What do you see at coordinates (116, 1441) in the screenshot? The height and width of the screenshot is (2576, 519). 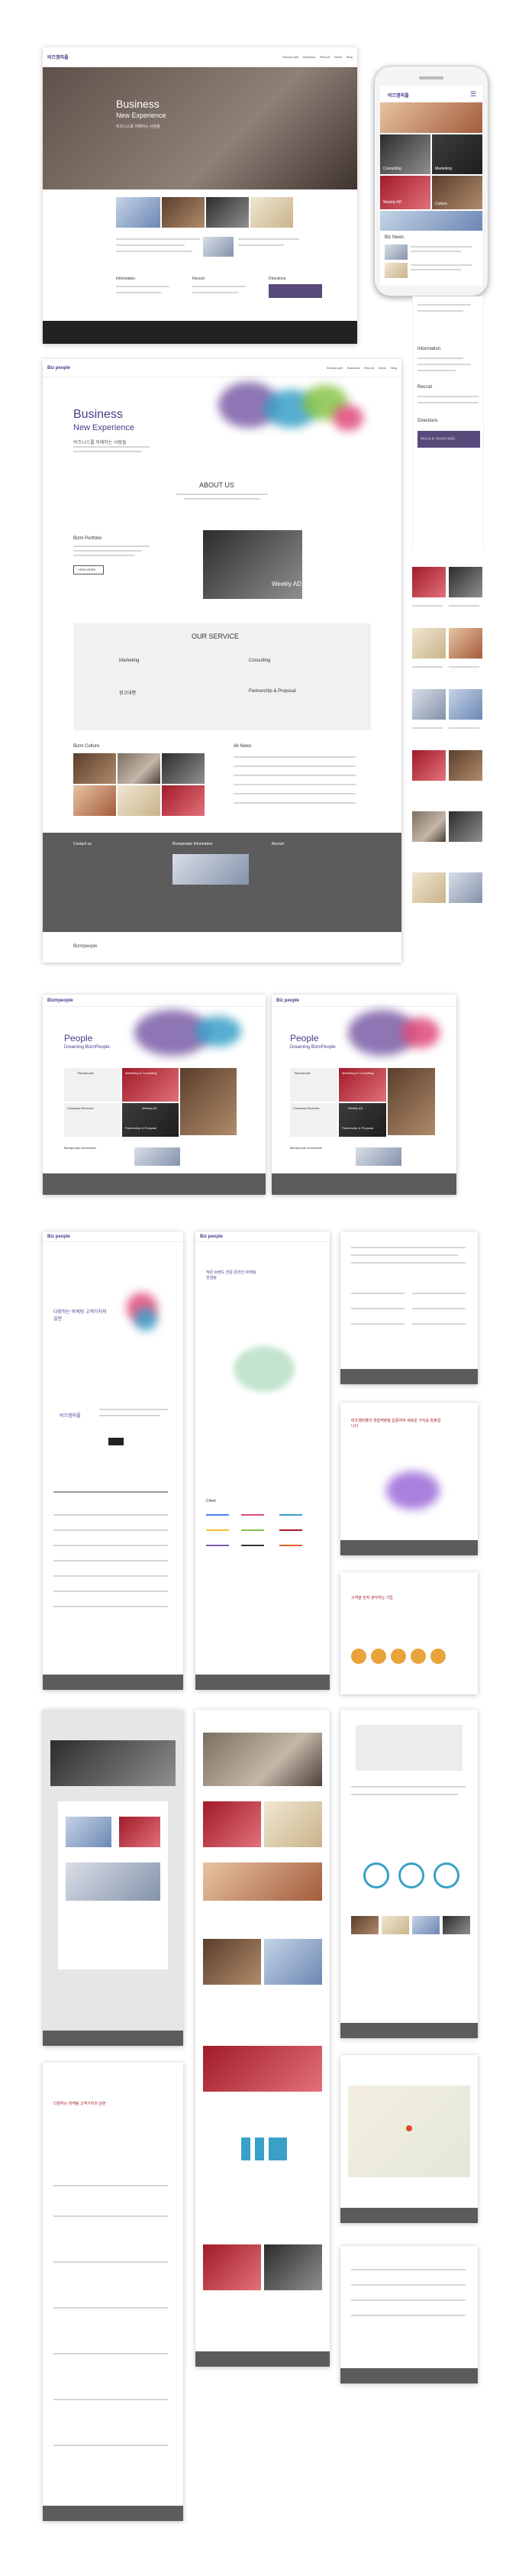 I see `dark-button` at bounding box center [116, 1441].